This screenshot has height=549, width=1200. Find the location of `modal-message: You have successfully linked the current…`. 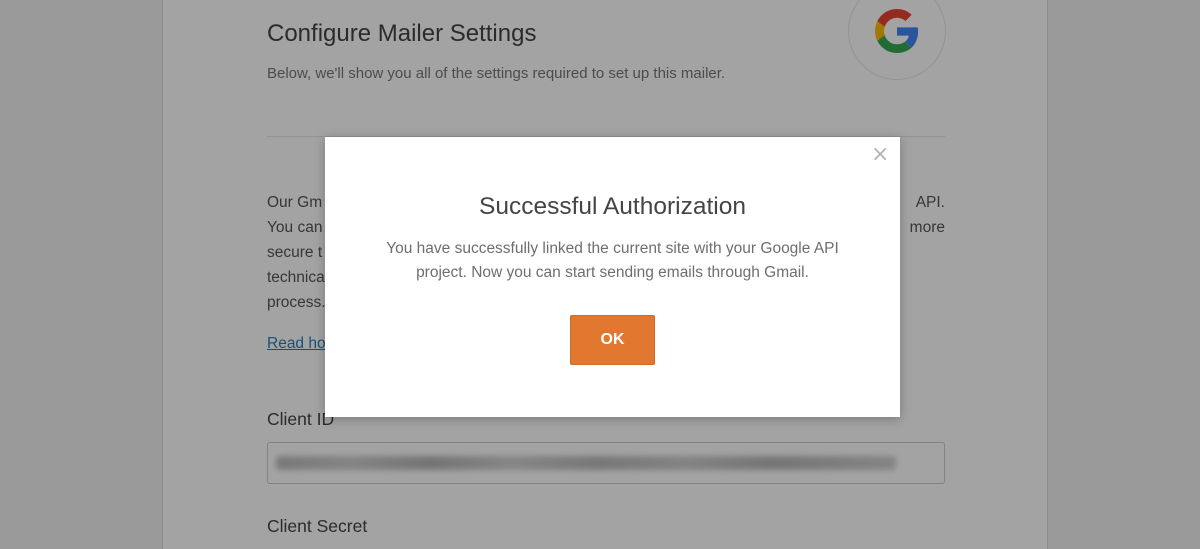

modal-message: You have successfully linked the current… is located at coordinates (612, 260).